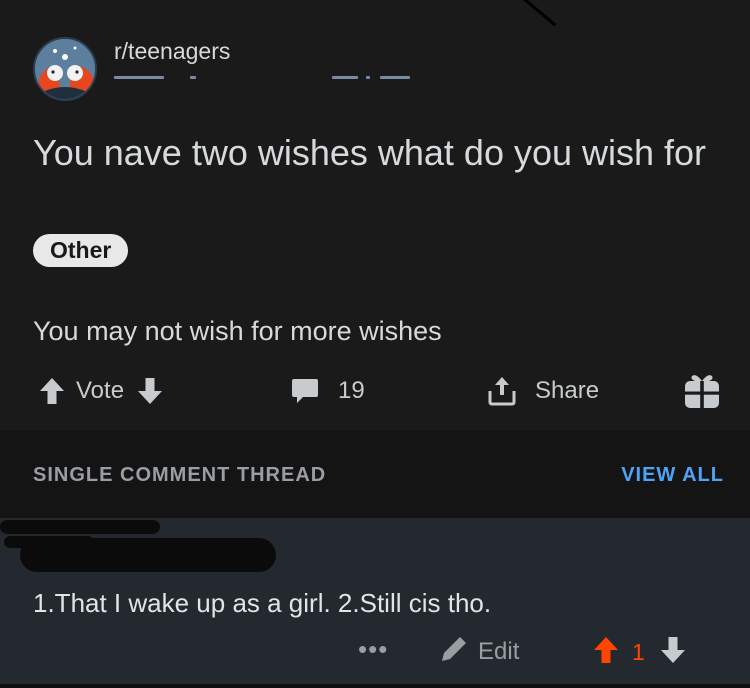 The width and height of the screenshot is (750, 688). I want to click on vote-group: Vote, so click(101, 391).